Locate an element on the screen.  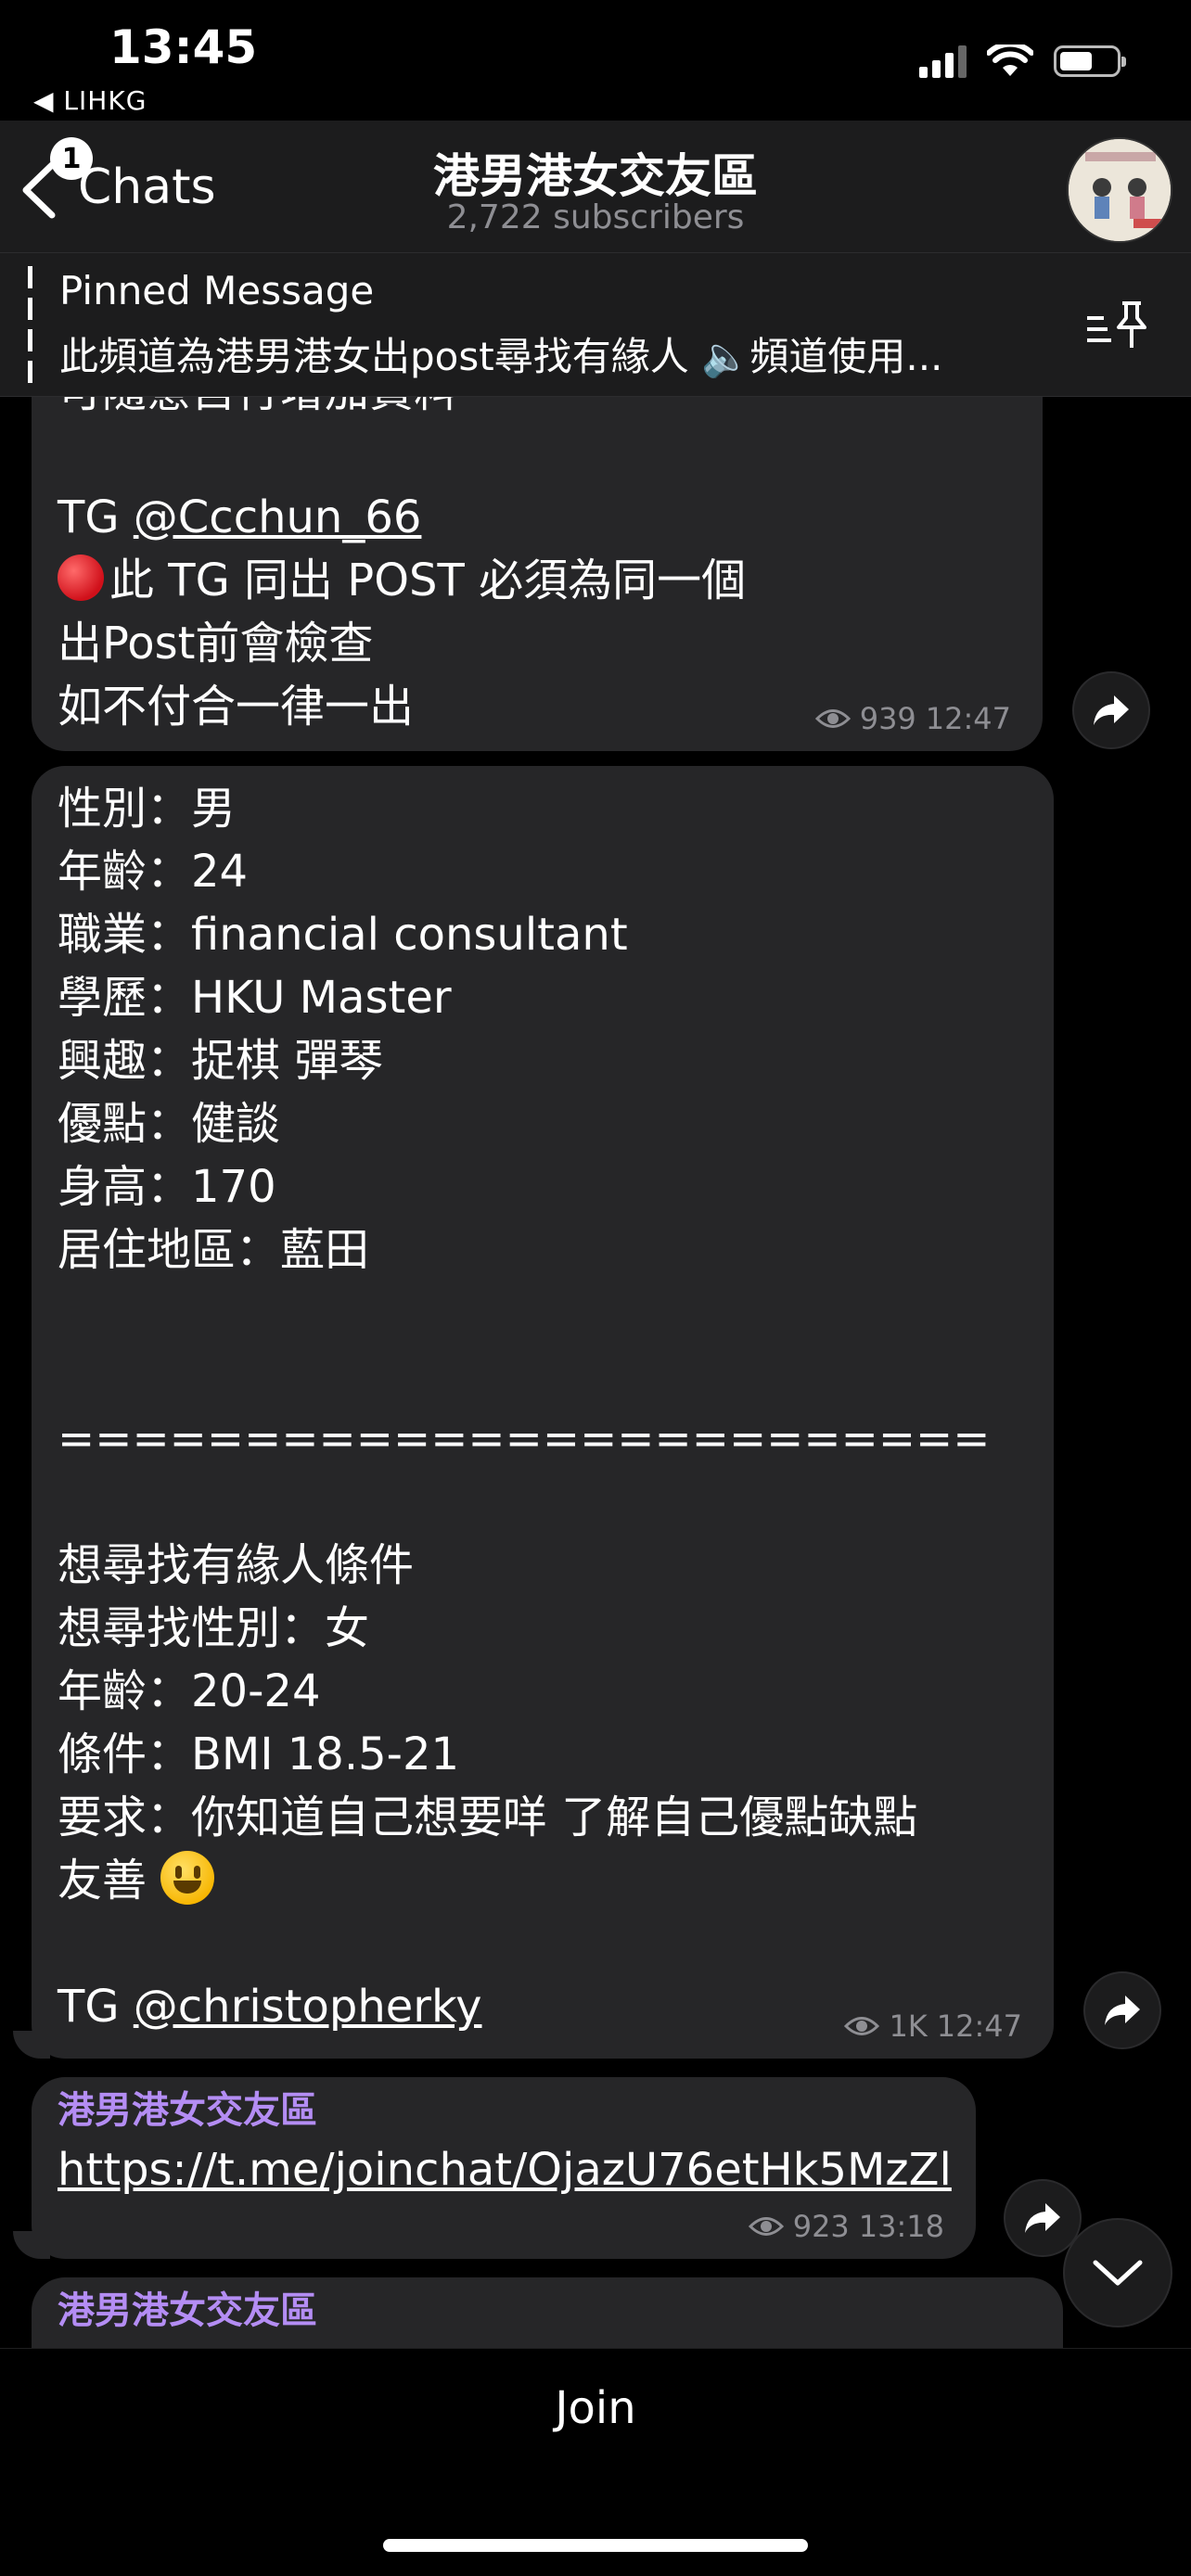
profile-line: 職業：financial consultant is located at coordinates (343, 935).